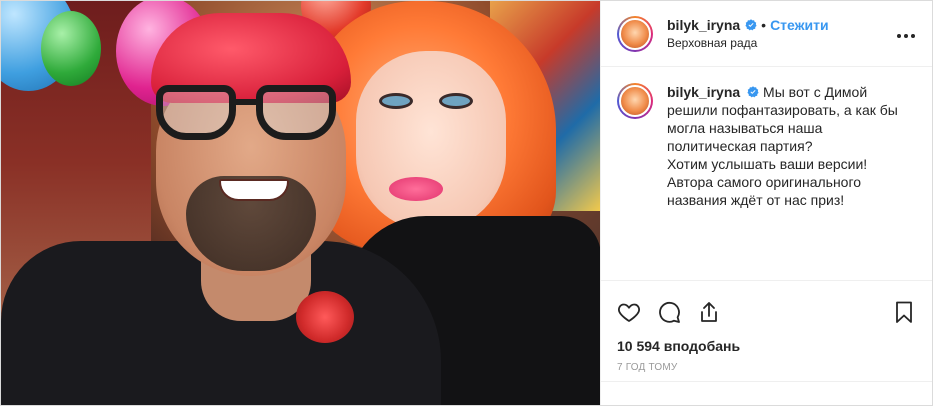  I want to click on more-options-button, so click(906, 33).